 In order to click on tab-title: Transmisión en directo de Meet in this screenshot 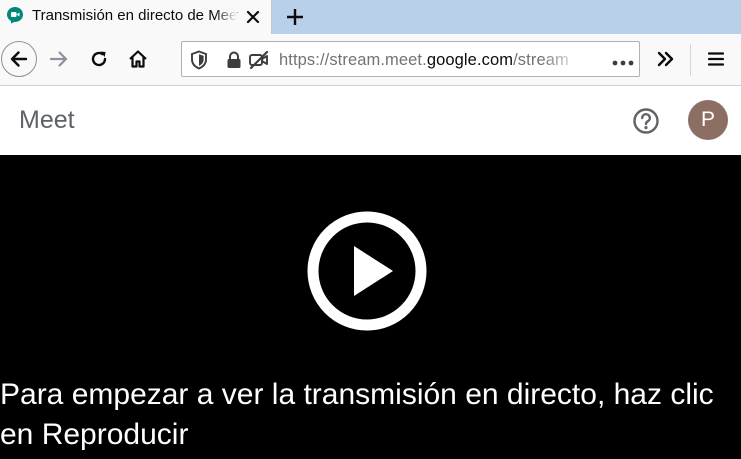, I will do `click(135, 15)`.